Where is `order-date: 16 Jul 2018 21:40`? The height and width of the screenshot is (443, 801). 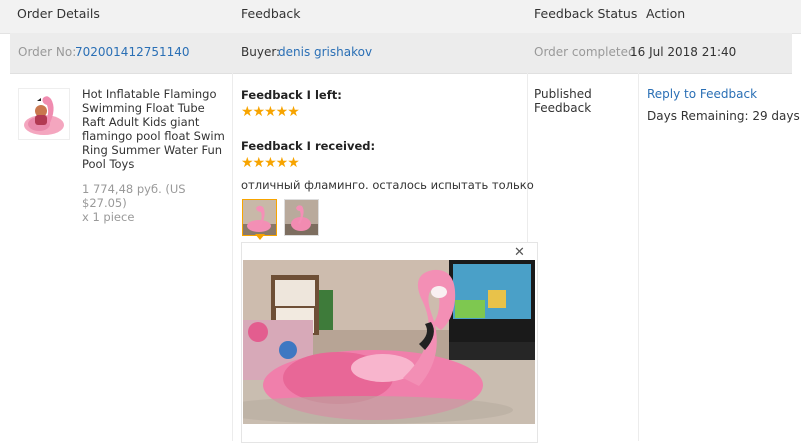
order-date: 16 Jul 2018 21:40 is located at coordinates (683, 52).